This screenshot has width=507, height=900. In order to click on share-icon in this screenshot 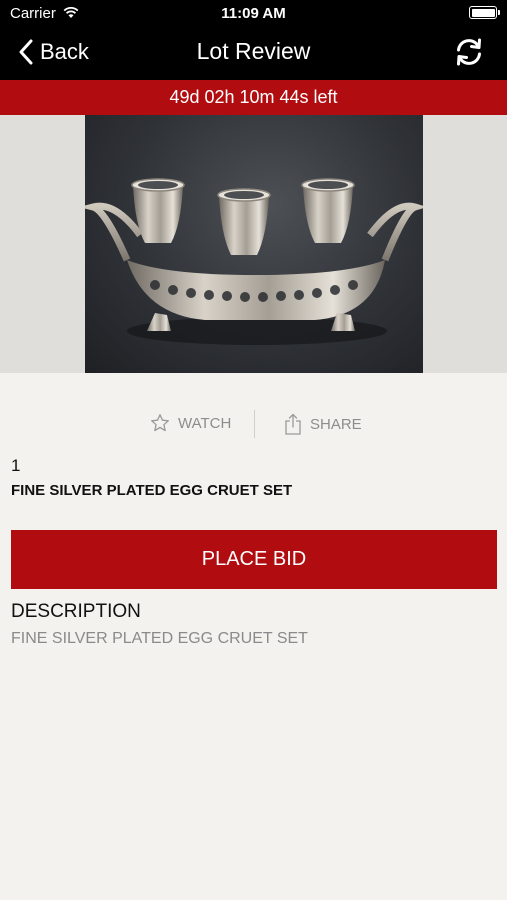, I will do `click(293, 424)`.